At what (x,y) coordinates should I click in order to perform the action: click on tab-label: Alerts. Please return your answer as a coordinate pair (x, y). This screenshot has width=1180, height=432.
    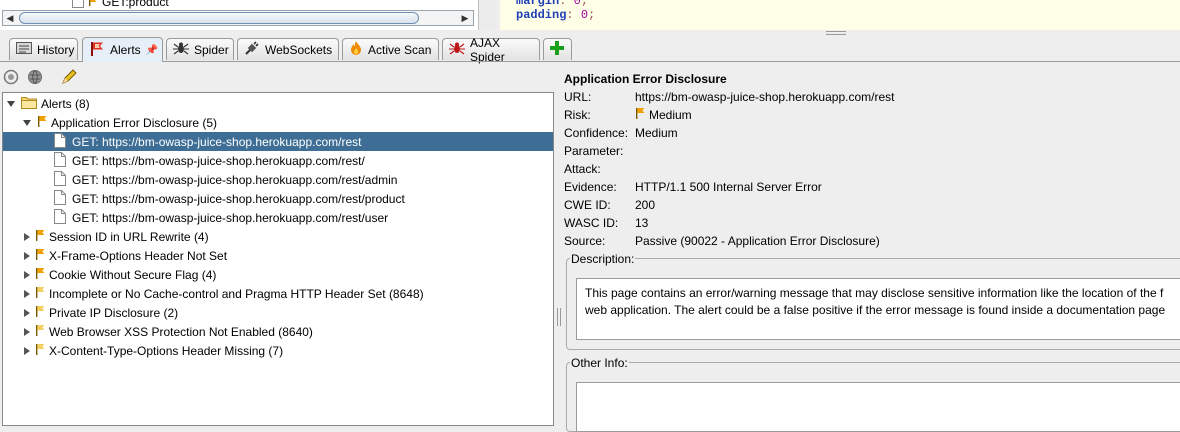
    Looking at the image, I should click on (125, 50).